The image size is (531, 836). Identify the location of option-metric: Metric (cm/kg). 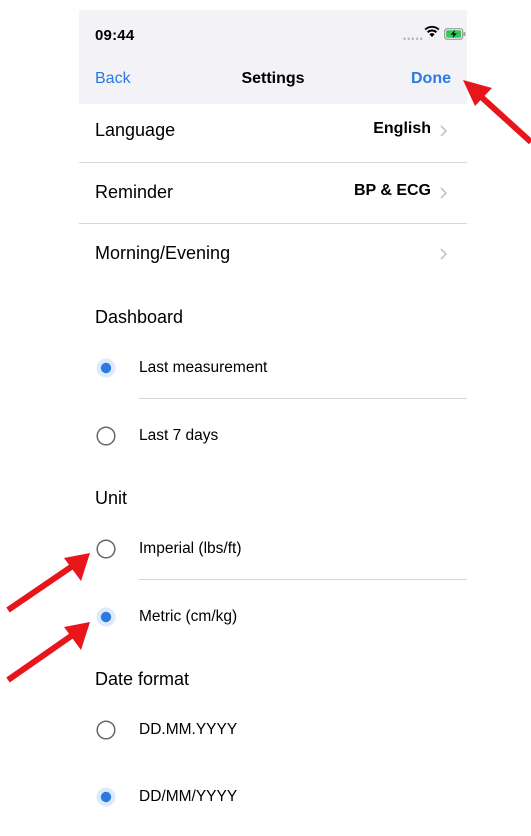
(273, 617).